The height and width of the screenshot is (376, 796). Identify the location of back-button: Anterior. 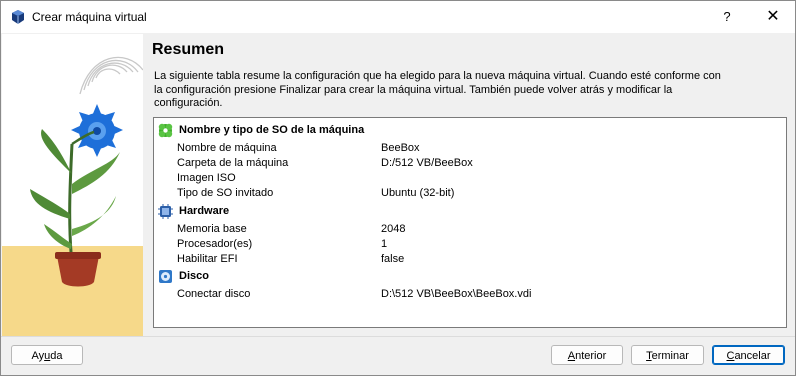
(587, 355).